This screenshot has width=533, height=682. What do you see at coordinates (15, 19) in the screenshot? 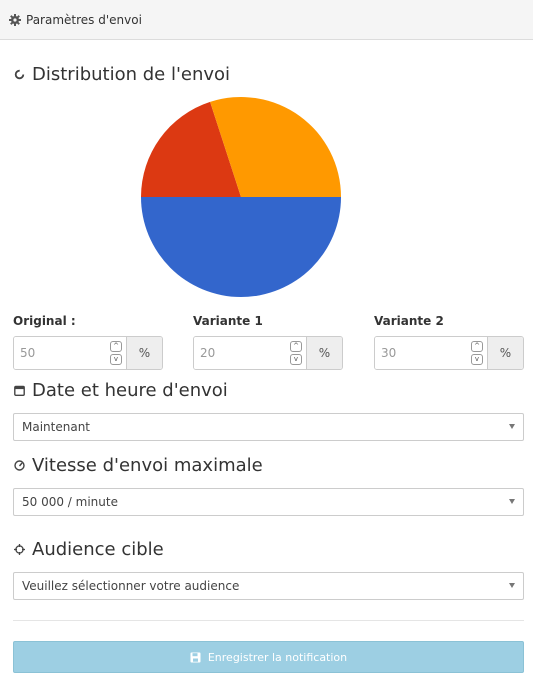
I see `gear-icon` at bounding box center [15, 19].